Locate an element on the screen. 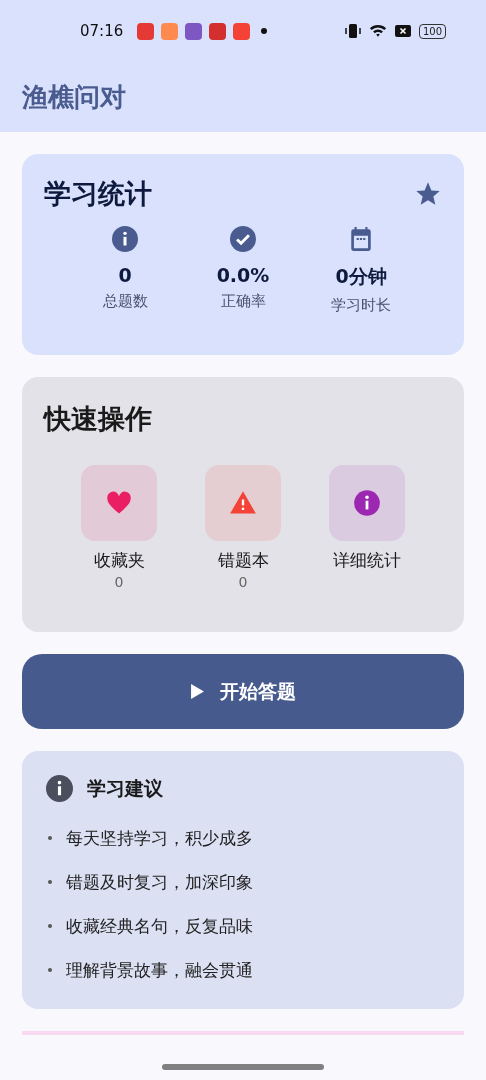 Image resolution: width=486 pixels, height=1080 pixels. stat-label: 正确率 is located at coordinates (243, 301).